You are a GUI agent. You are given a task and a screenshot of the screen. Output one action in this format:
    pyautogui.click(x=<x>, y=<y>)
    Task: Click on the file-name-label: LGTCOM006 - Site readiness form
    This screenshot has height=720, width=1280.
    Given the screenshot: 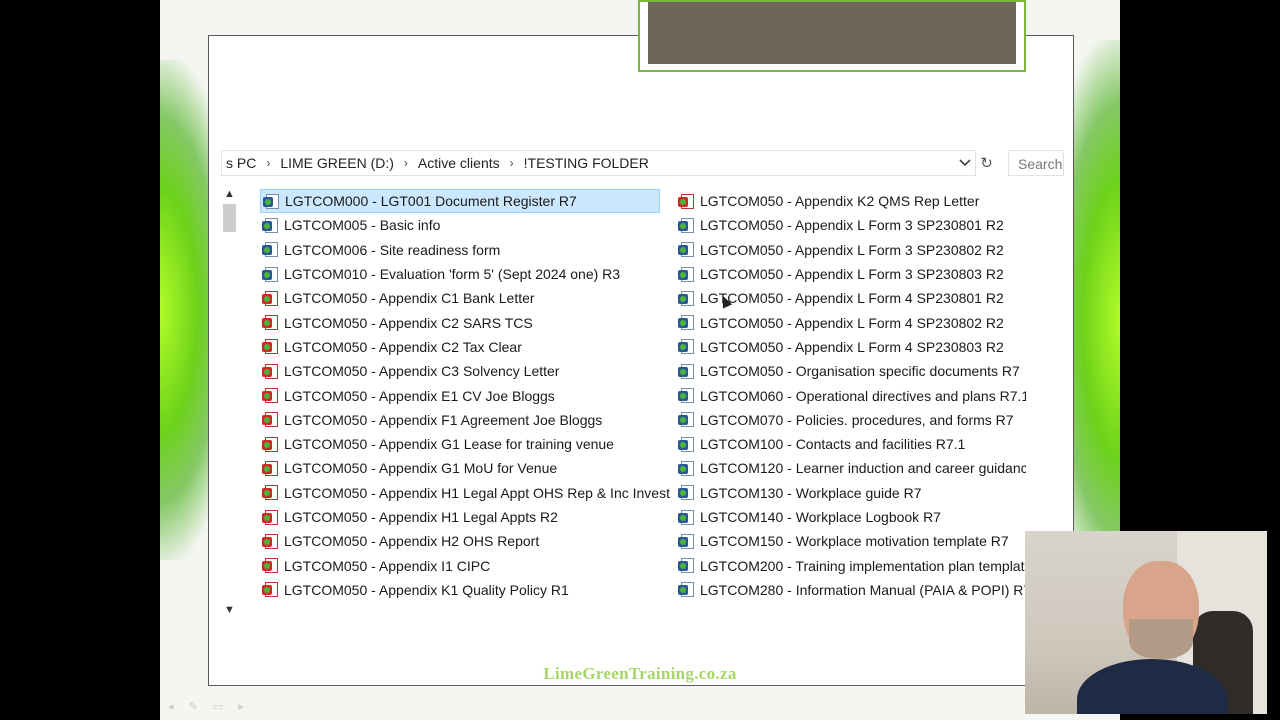 What is the action you would take?
    pyautogui.click(x=392, y=249)
    